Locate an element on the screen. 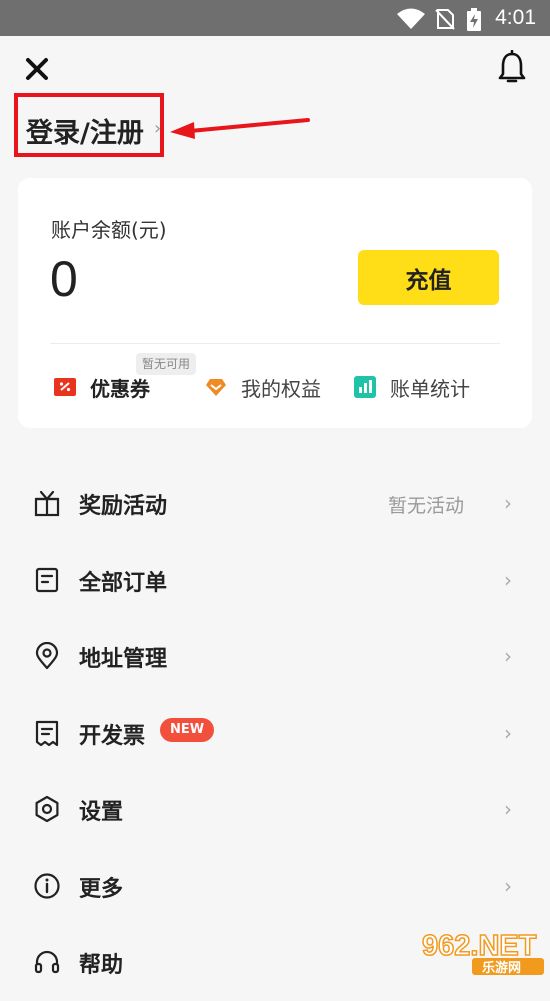 The image size is (550, 1001). menu-label: 更多 is located at coordinates (101, 889).